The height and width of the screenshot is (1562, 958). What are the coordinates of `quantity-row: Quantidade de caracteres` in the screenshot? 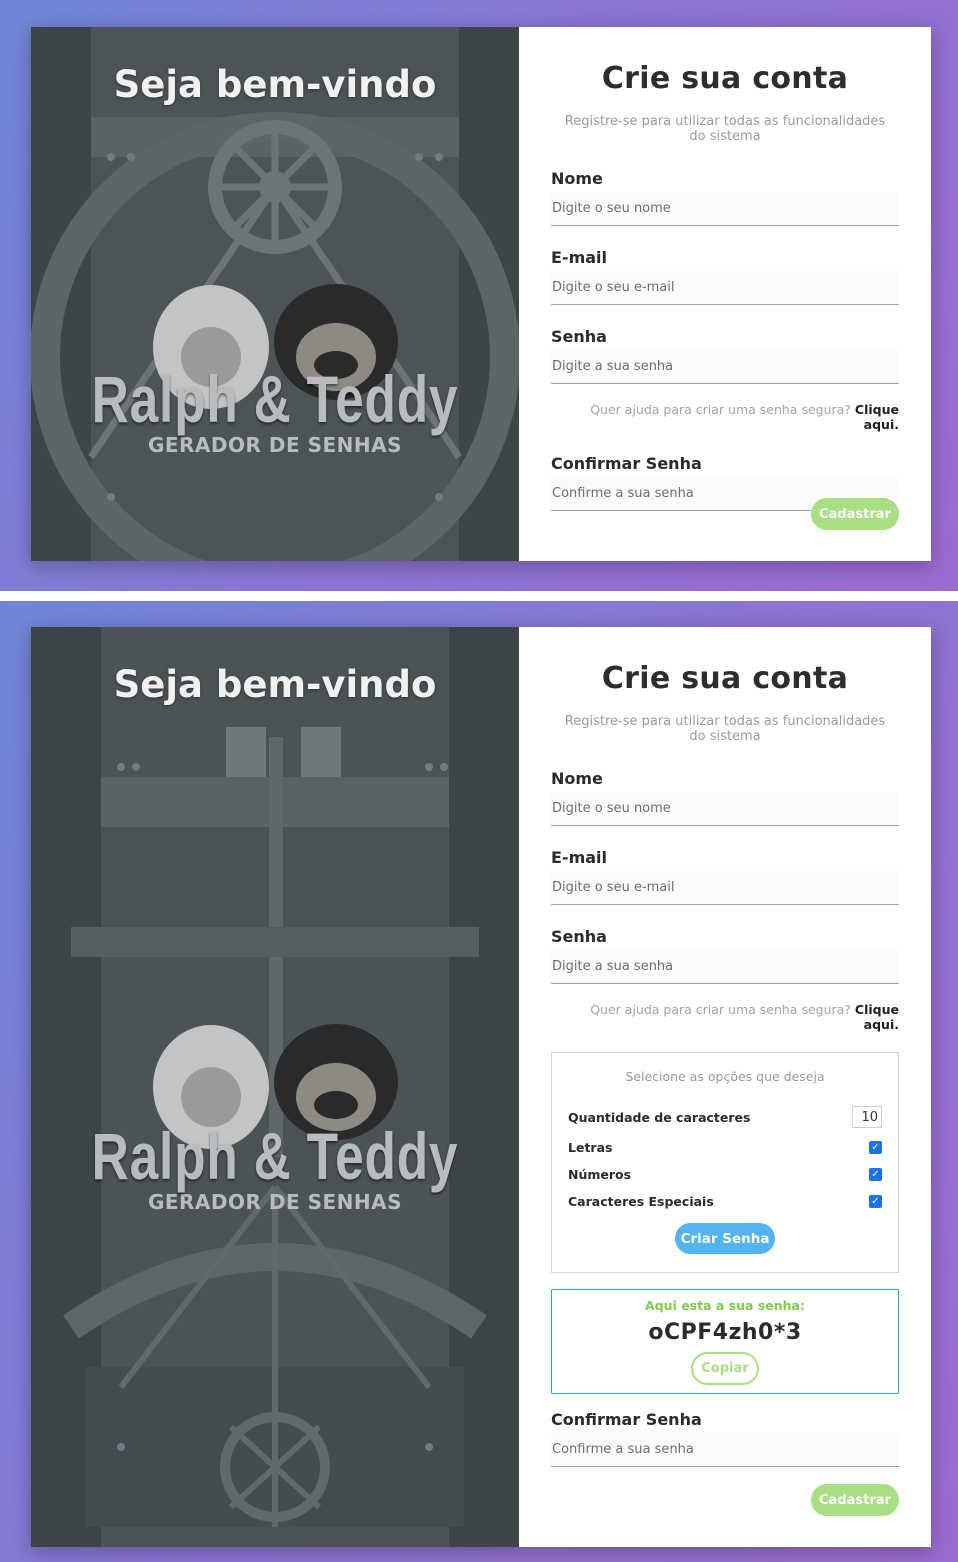 It's located at (725, 1117).